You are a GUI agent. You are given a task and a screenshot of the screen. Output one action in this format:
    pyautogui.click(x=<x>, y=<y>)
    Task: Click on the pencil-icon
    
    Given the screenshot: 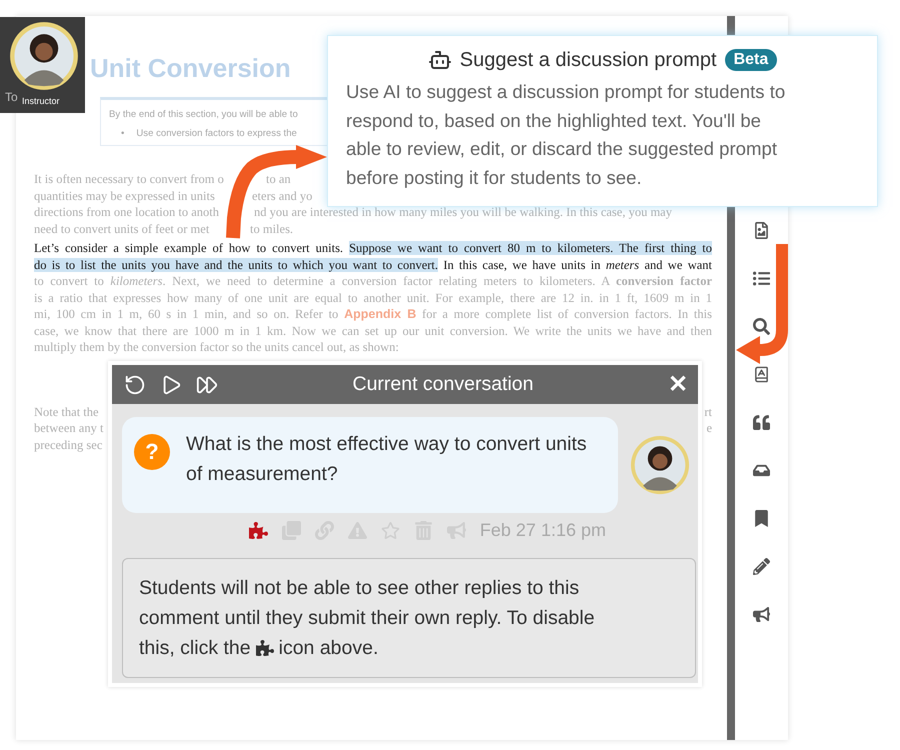 What is the action you would take?
    pyautogui.click(x=761, y=566)
    